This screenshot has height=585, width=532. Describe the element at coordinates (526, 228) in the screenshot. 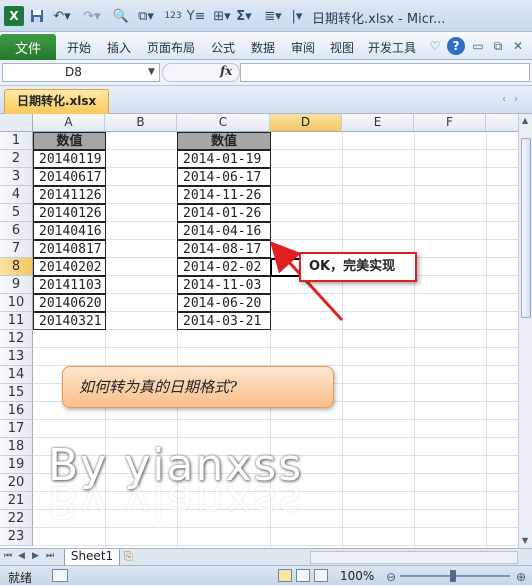

I see `vertical-scroll-thumb` at that location.